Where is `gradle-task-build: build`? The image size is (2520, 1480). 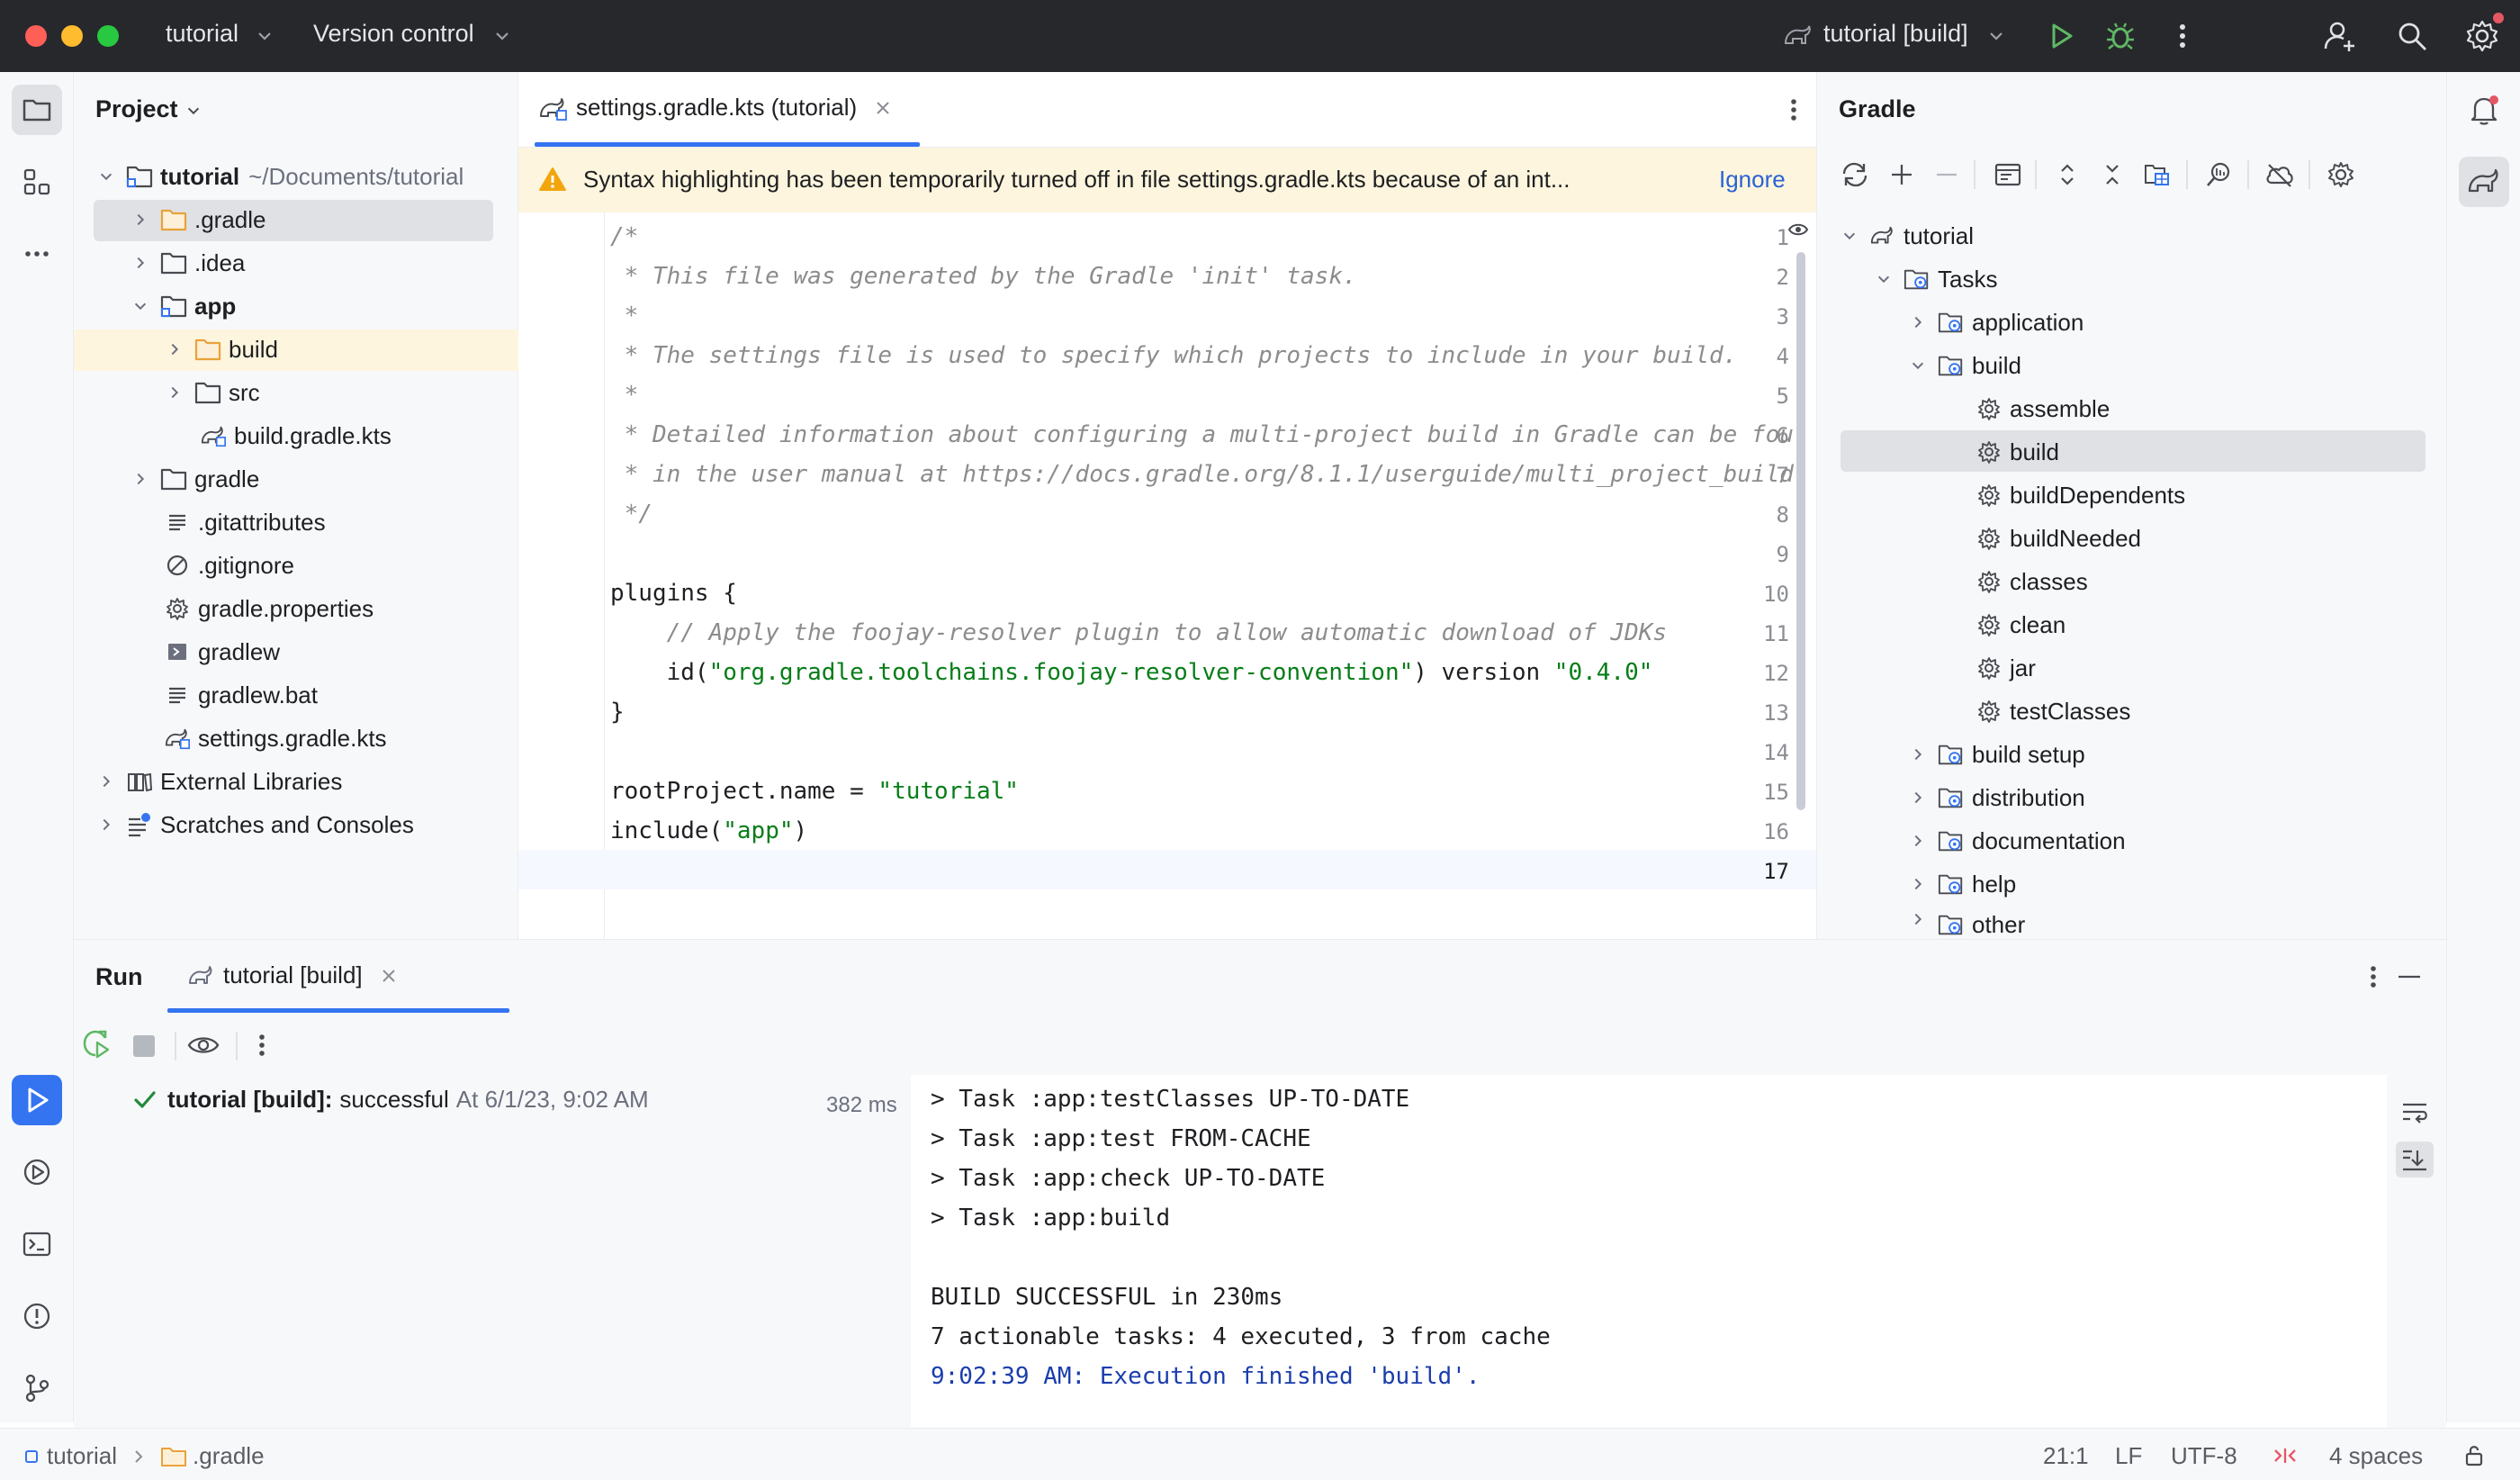 gradle-task-build: build is located at coordinates (2018, 452).